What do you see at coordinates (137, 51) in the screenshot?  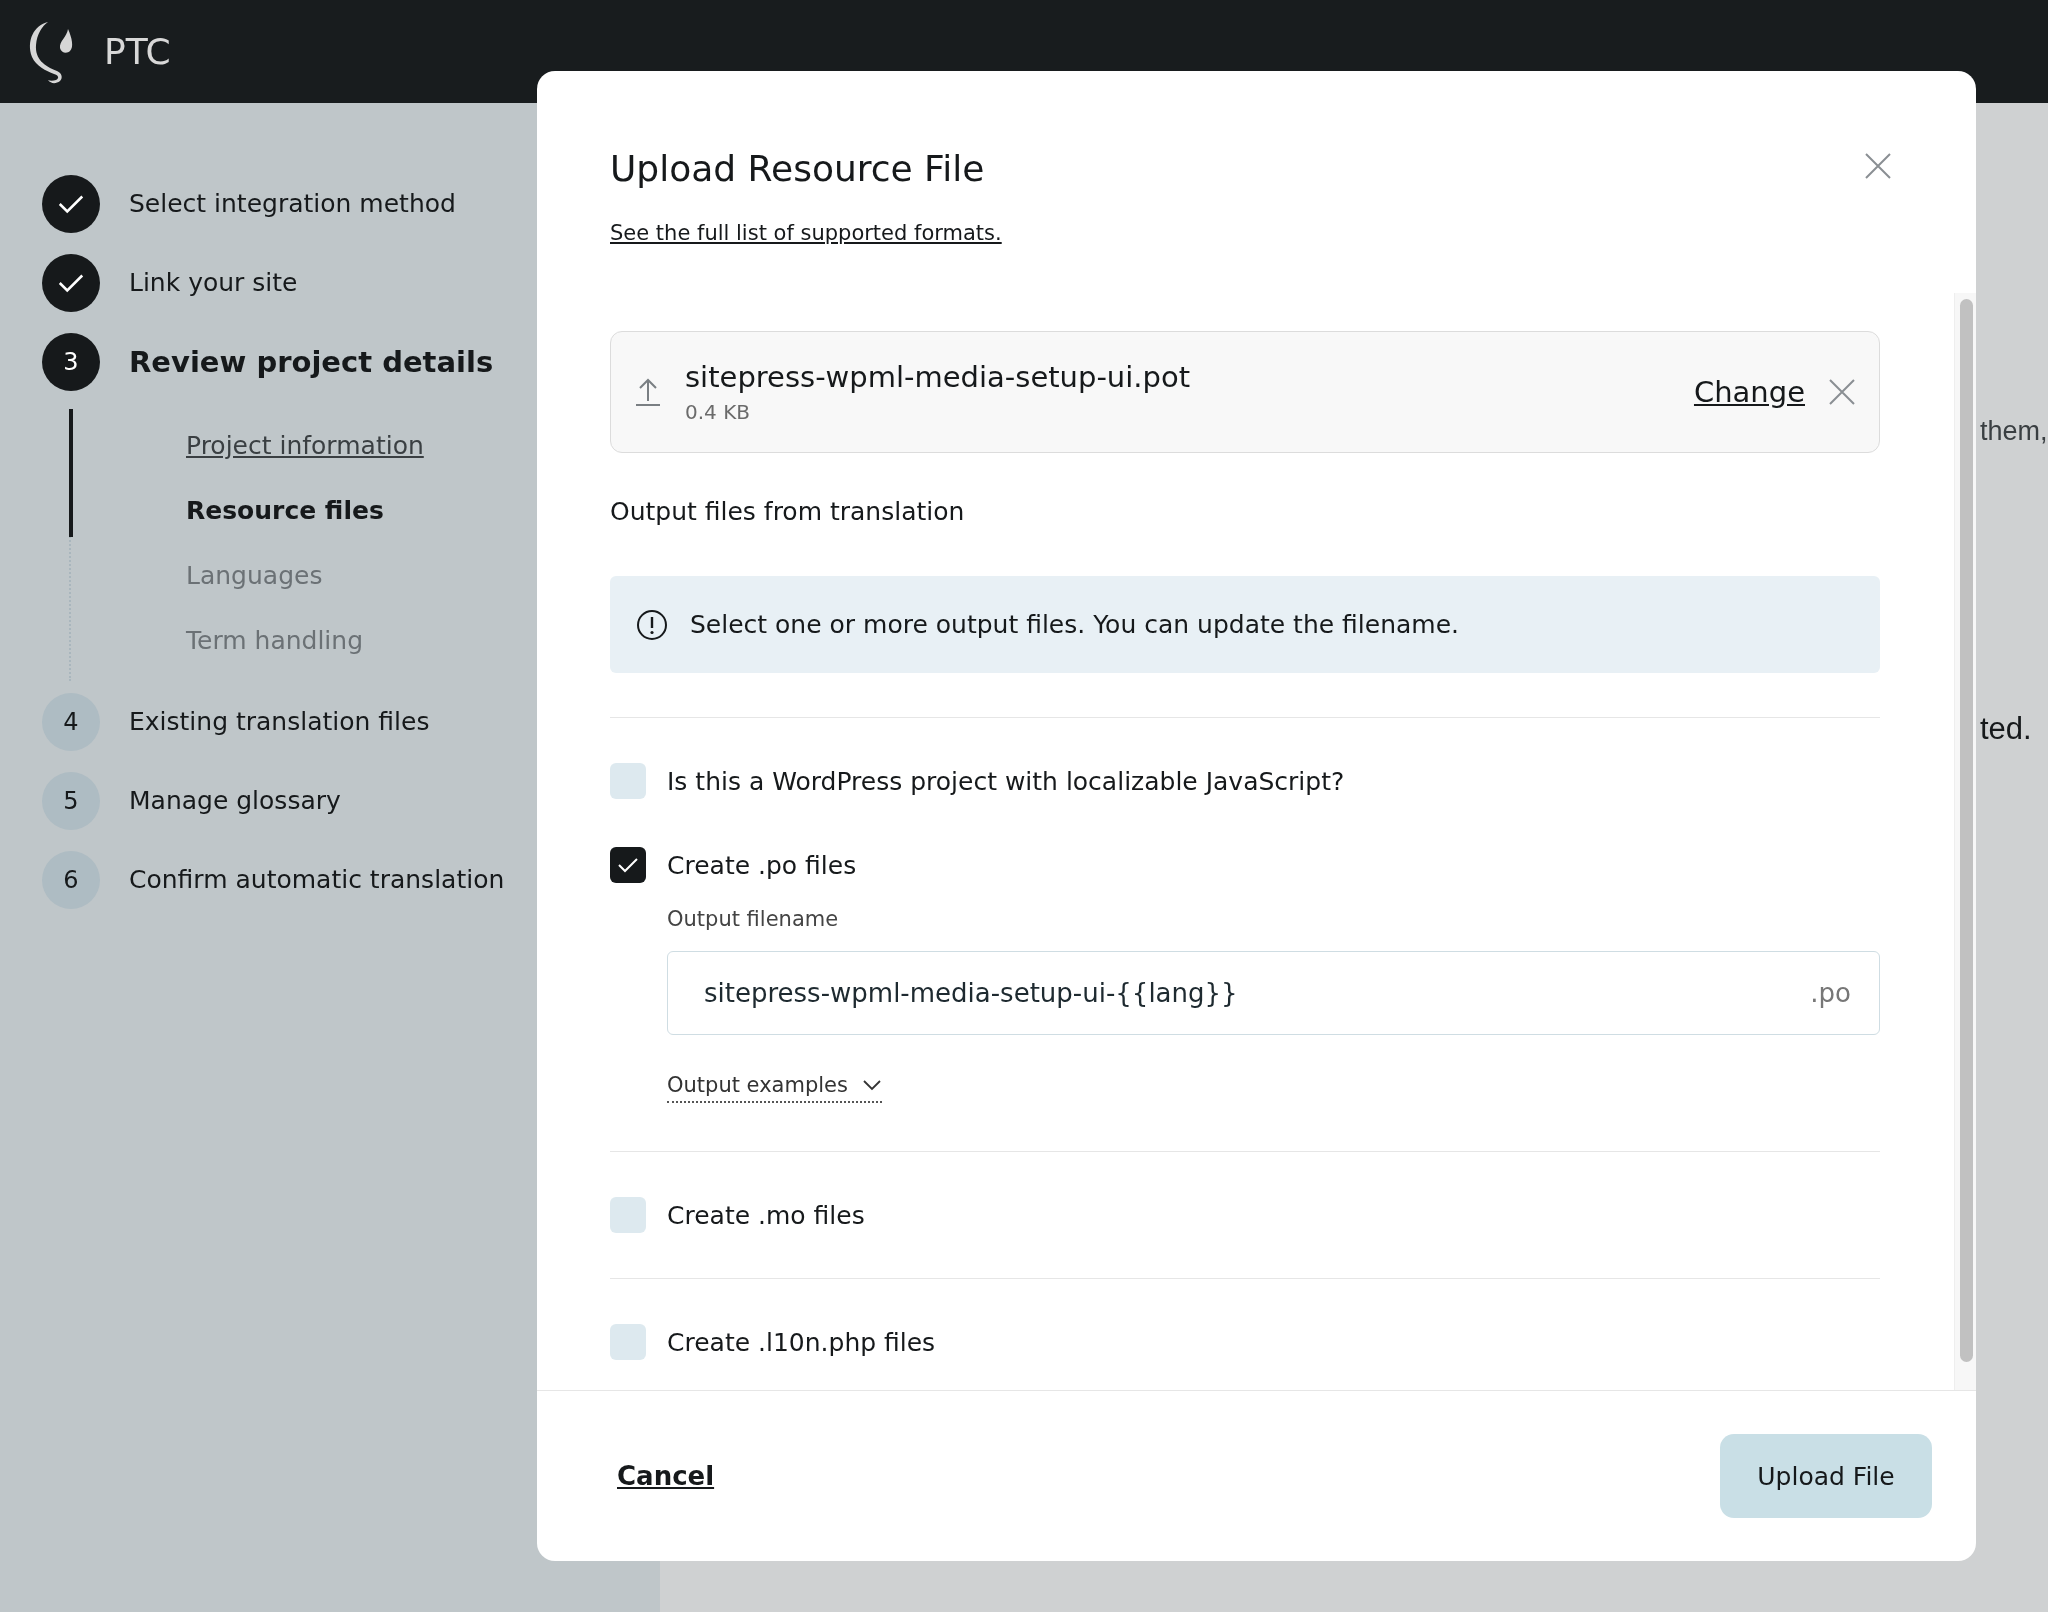 I see `brand-name: PTC` at bounding box center [137, 51].